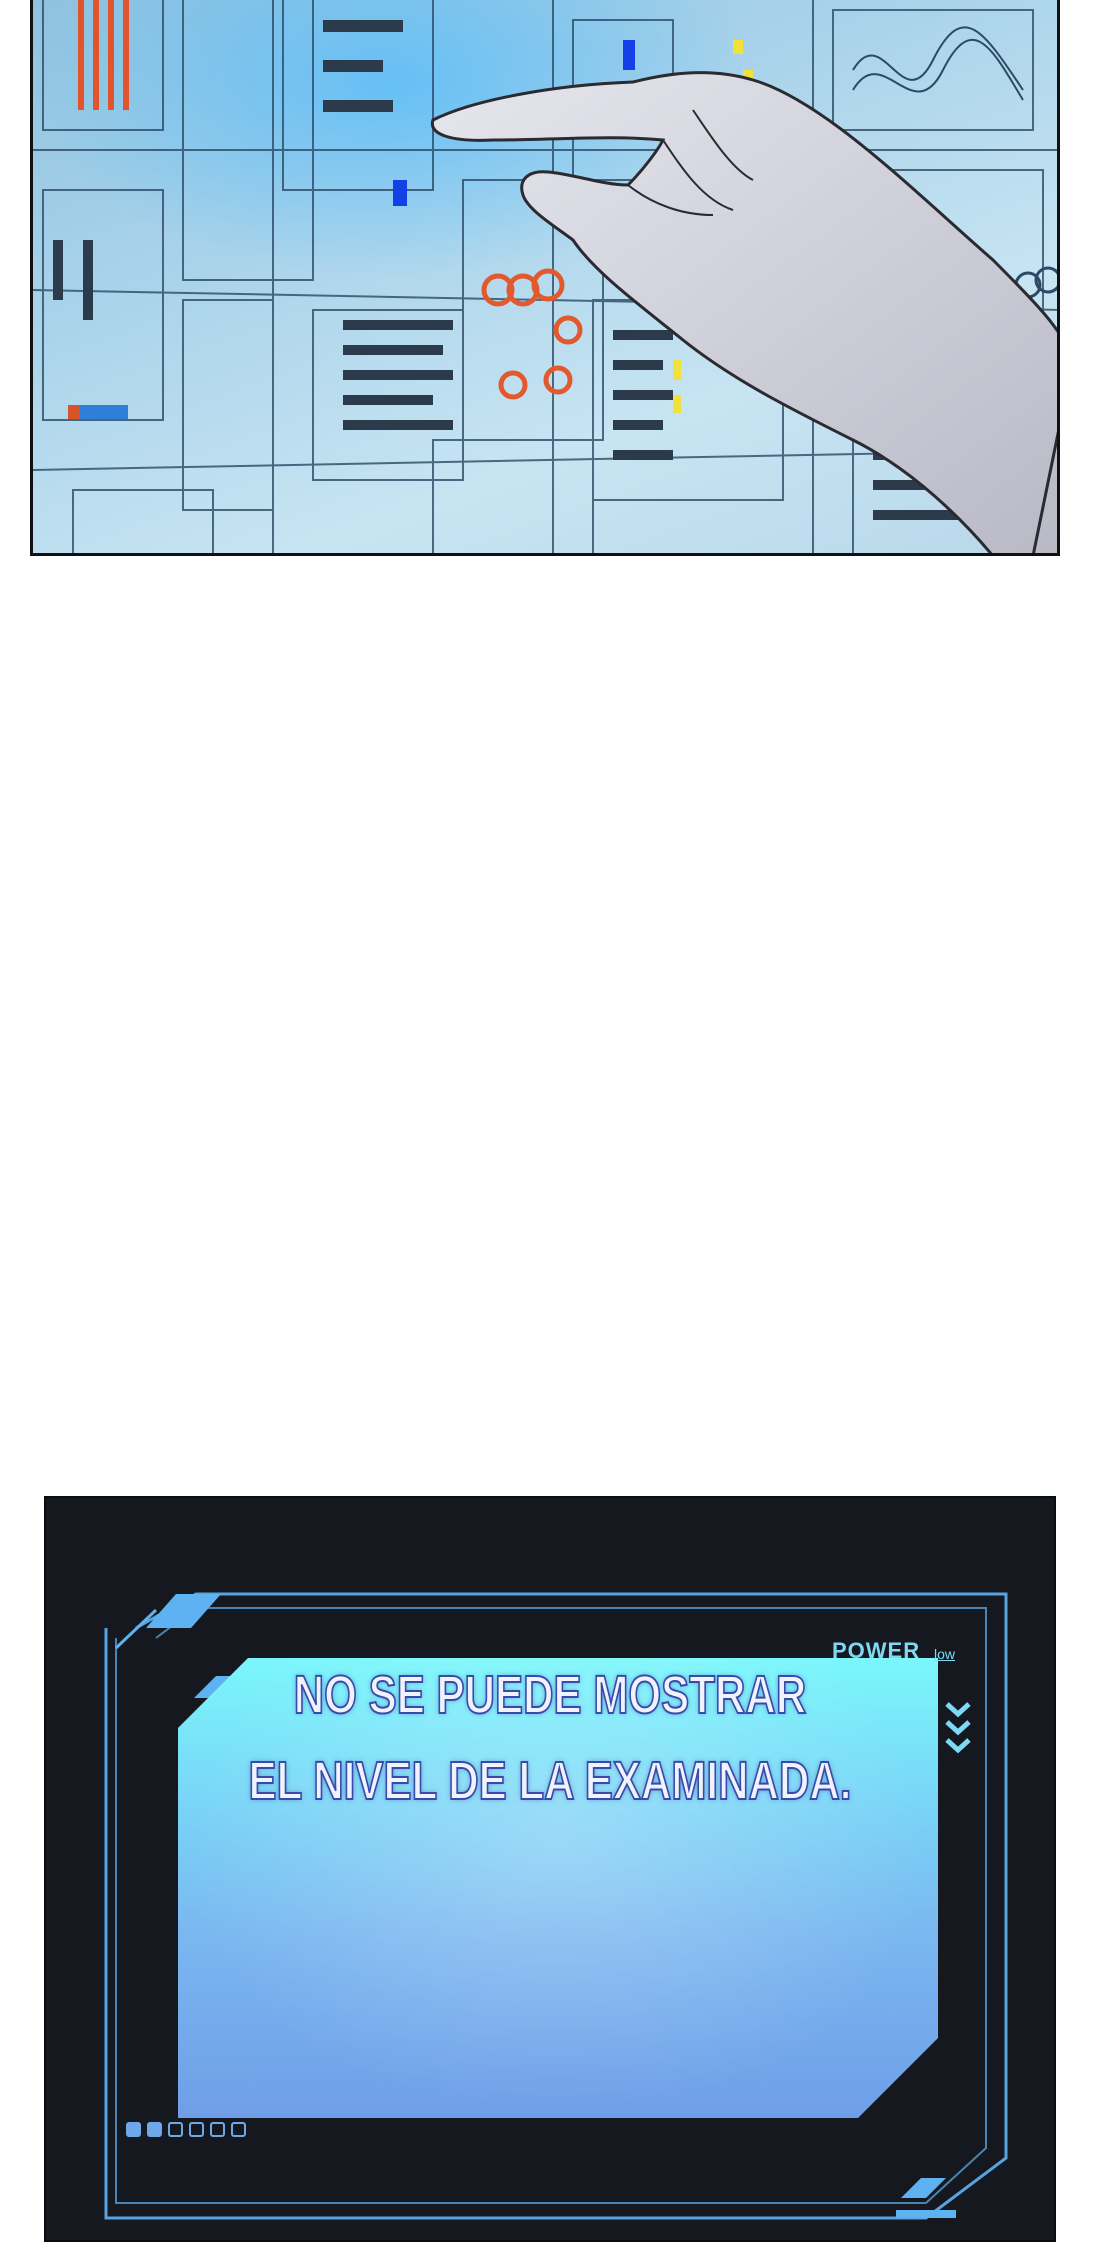 This screenshot has height=2242, width=1099. What do you see at coordinates (550, 1781) in the screenshot?
I see `message-line-2: EL NIVEL DE LA EXAMINADA.` at bounding box center [550, 1781].